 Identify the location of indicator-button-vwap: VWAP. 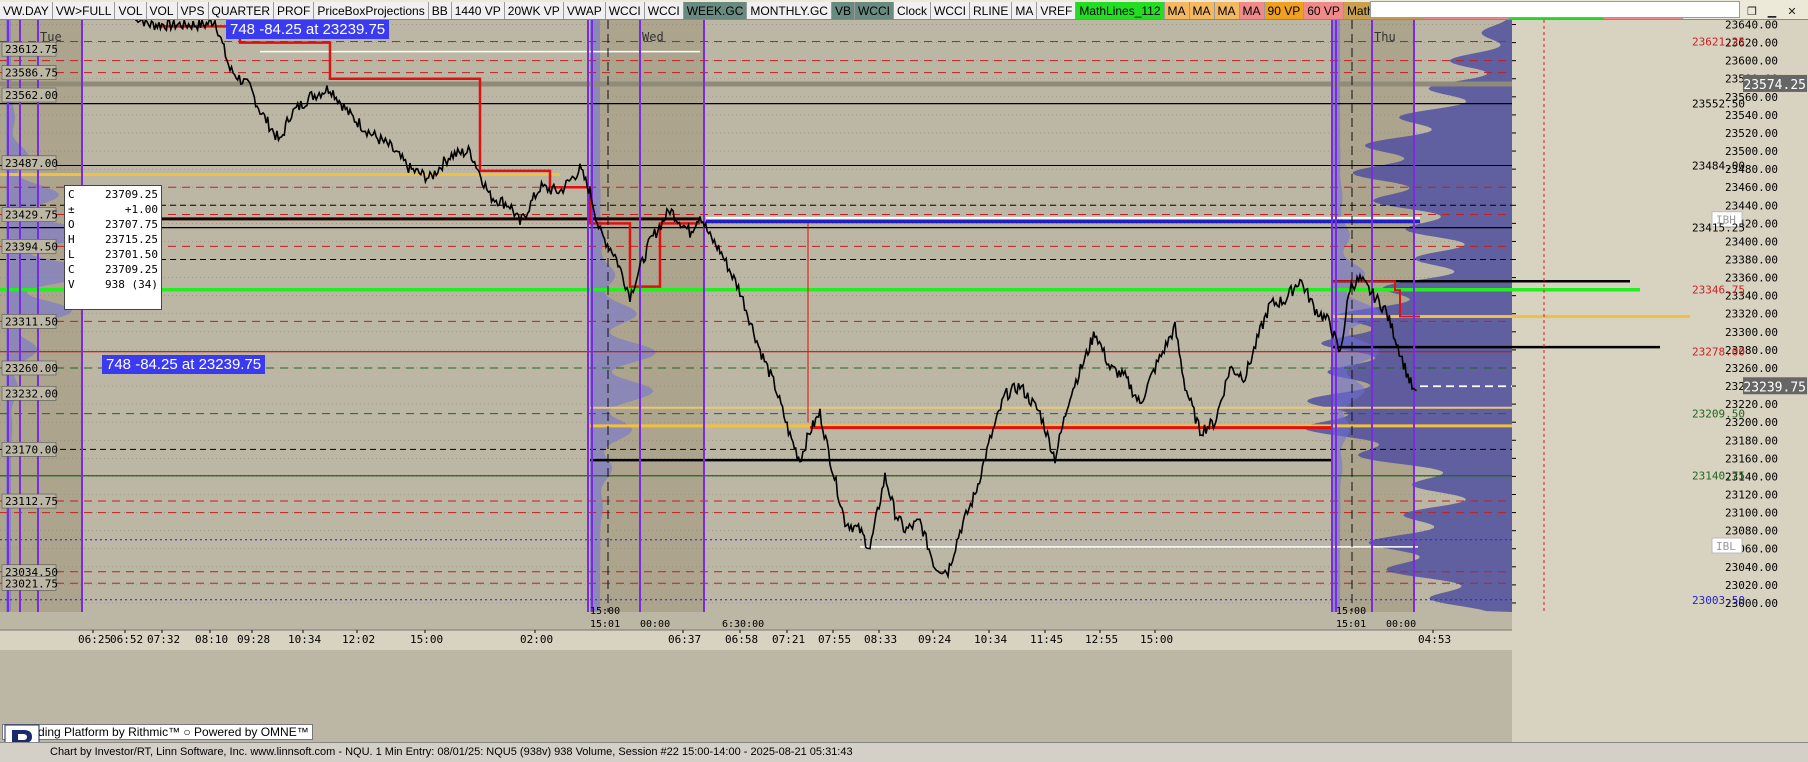
(584, 10).